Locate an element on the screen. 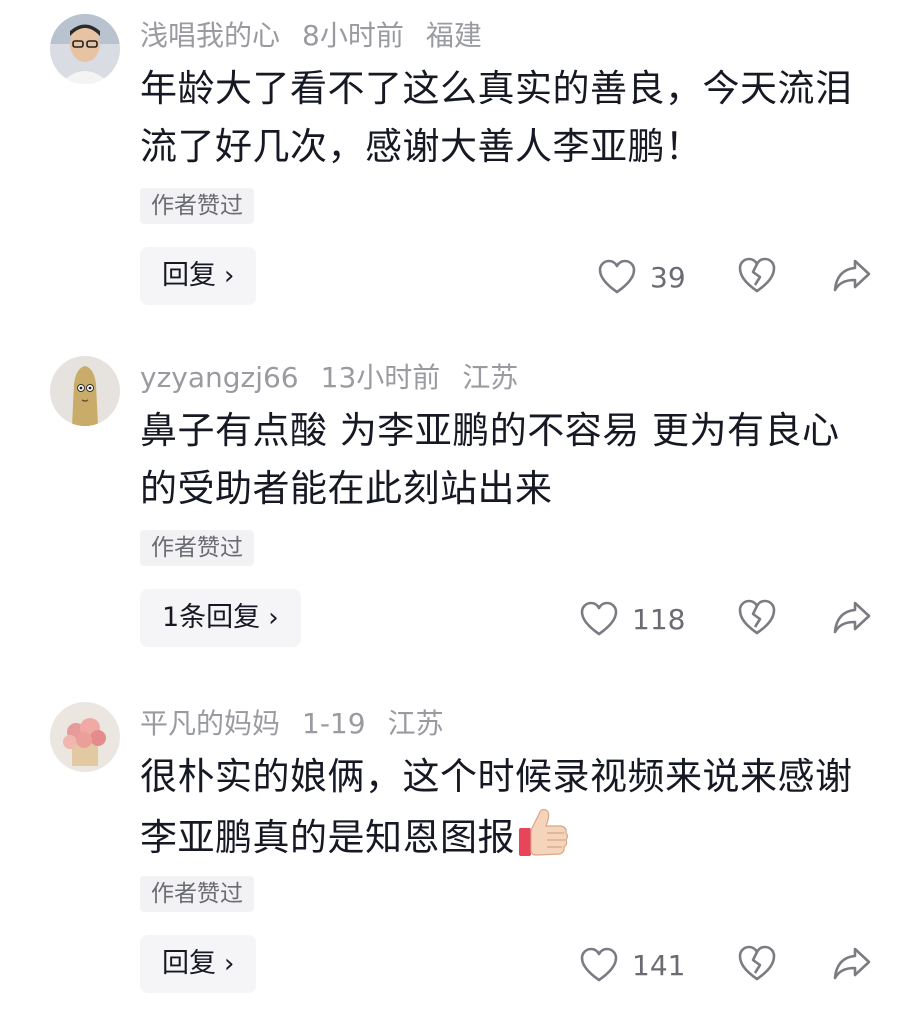  thumbs-up-icon is located at coordinates (543, 841).